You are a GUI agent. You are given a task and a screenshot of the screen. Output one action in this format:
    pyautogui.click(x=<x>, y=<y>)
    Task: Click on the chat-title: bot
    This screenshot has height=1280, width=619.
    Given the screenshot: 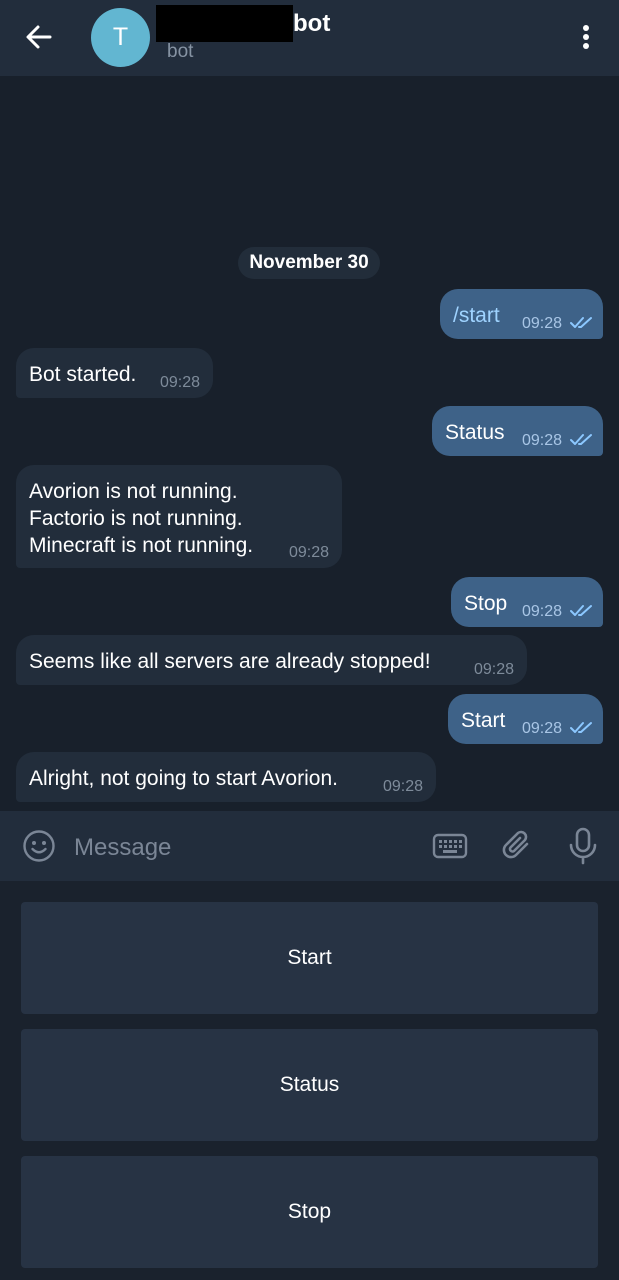 What is the action you would take?
    pyautogui.click(x=311, y=24)
    